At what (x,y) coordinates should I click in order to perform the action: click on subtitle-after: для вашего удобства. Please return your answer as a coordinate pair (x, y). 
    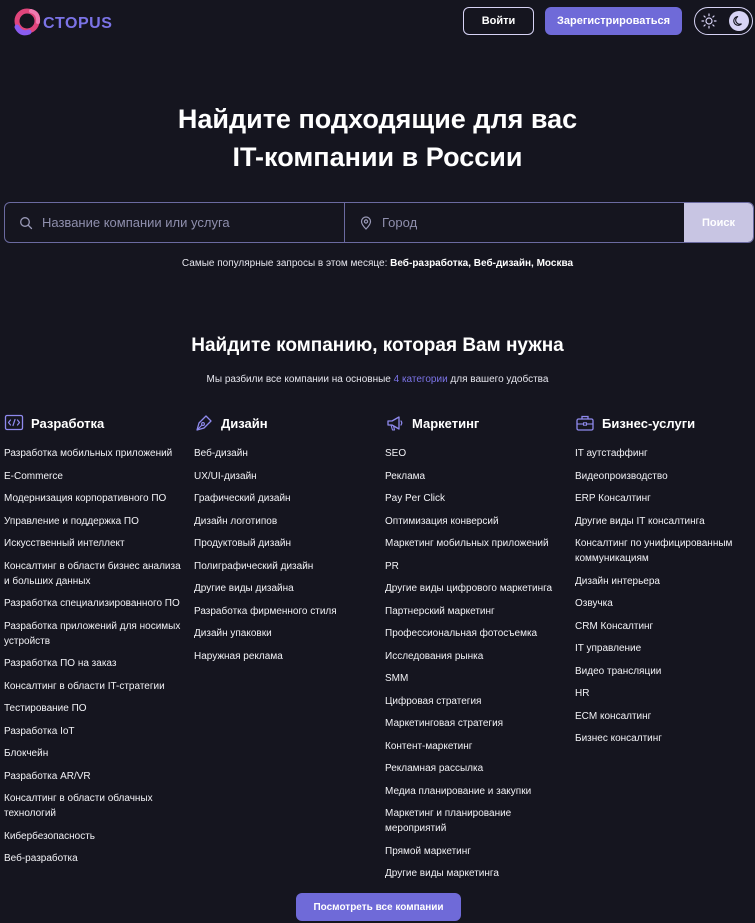
    Looking at the image, I should click on (498, 379).